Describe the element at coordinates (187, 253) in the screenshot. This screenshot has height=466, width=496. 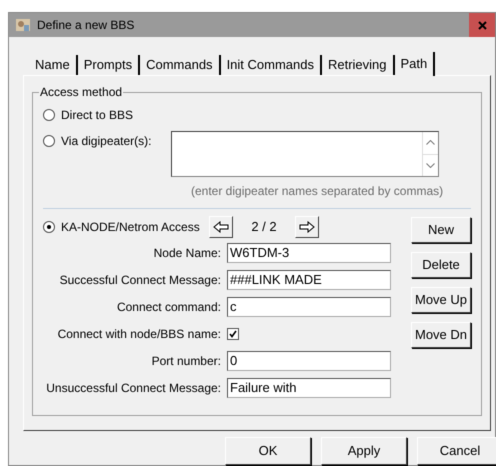
I see `field-label: Node Name:` at that location.